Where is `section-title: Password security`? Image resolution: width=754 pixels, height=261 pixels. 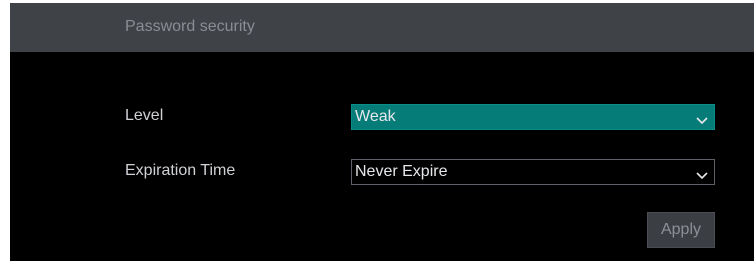 section-title: Password security is located at coordinates (190, 26).